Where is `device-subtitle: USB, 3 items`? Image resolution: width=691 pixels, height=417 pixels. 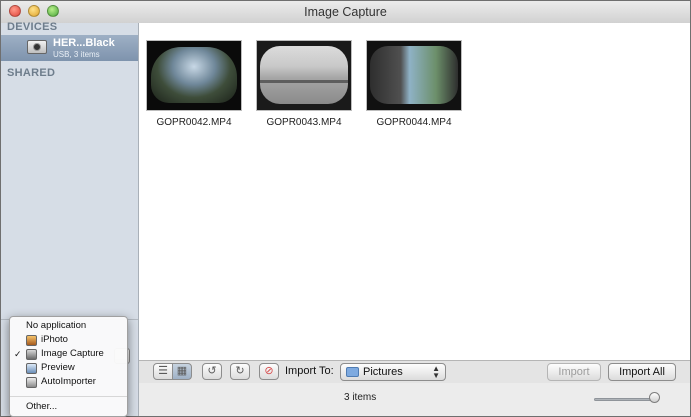
device-subtitle: USB, 3 items is located at coordinates (76, 54).